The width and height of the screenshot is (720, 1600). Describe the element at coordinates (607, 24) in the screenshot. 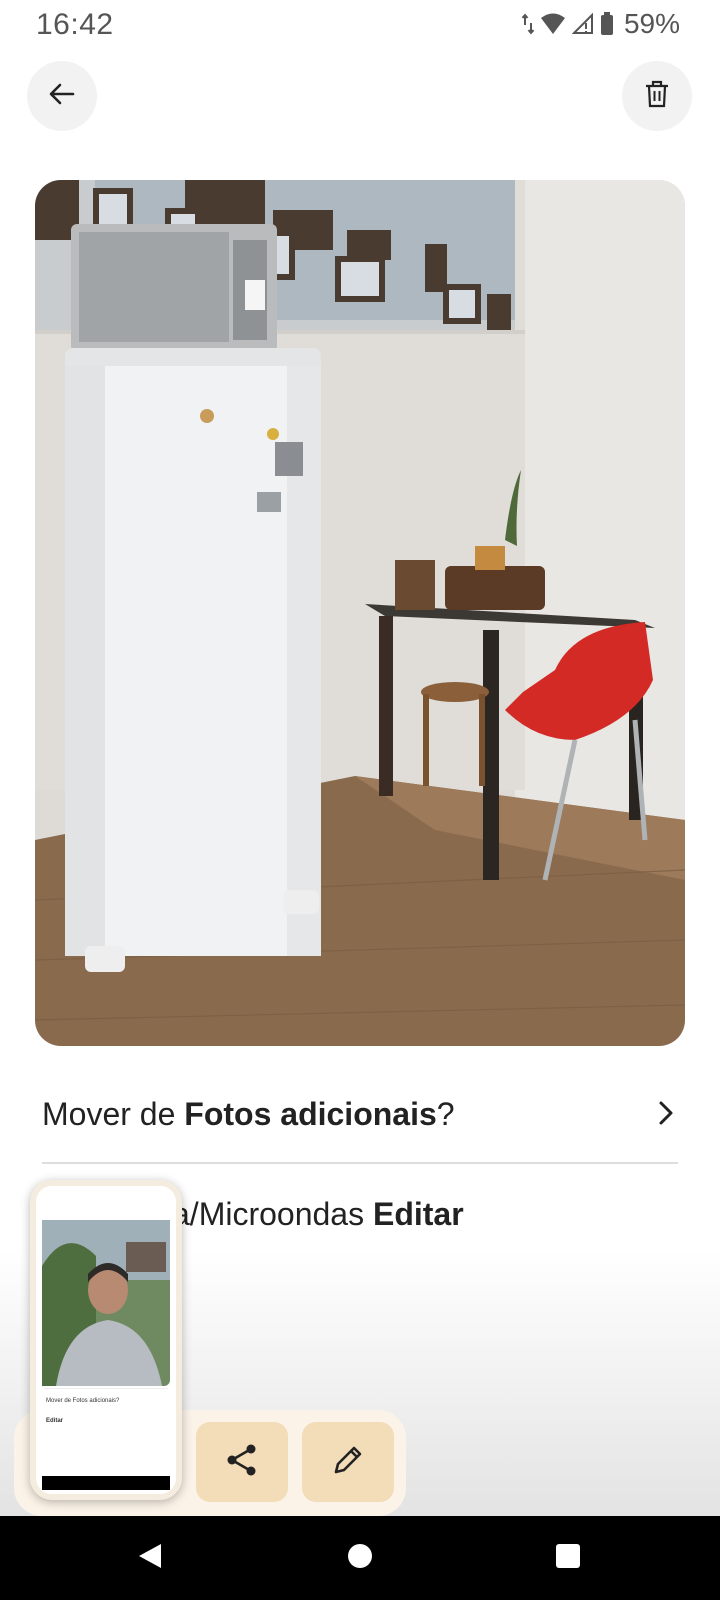

I see `battery-icon` at that location.